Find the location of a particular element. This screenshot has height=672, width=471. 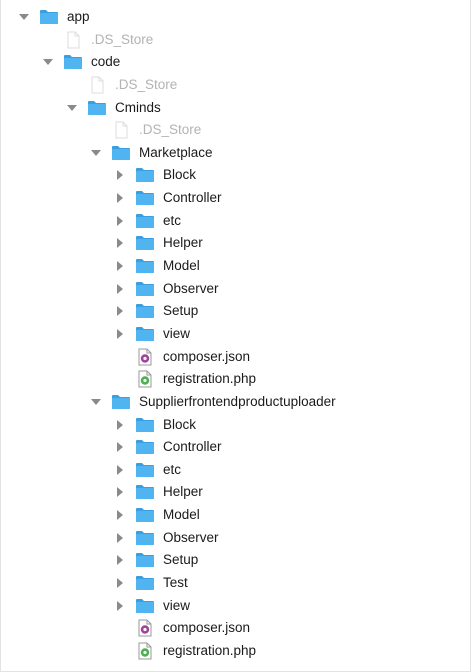

tree-item-label: code is located at coordinates (106, 62).